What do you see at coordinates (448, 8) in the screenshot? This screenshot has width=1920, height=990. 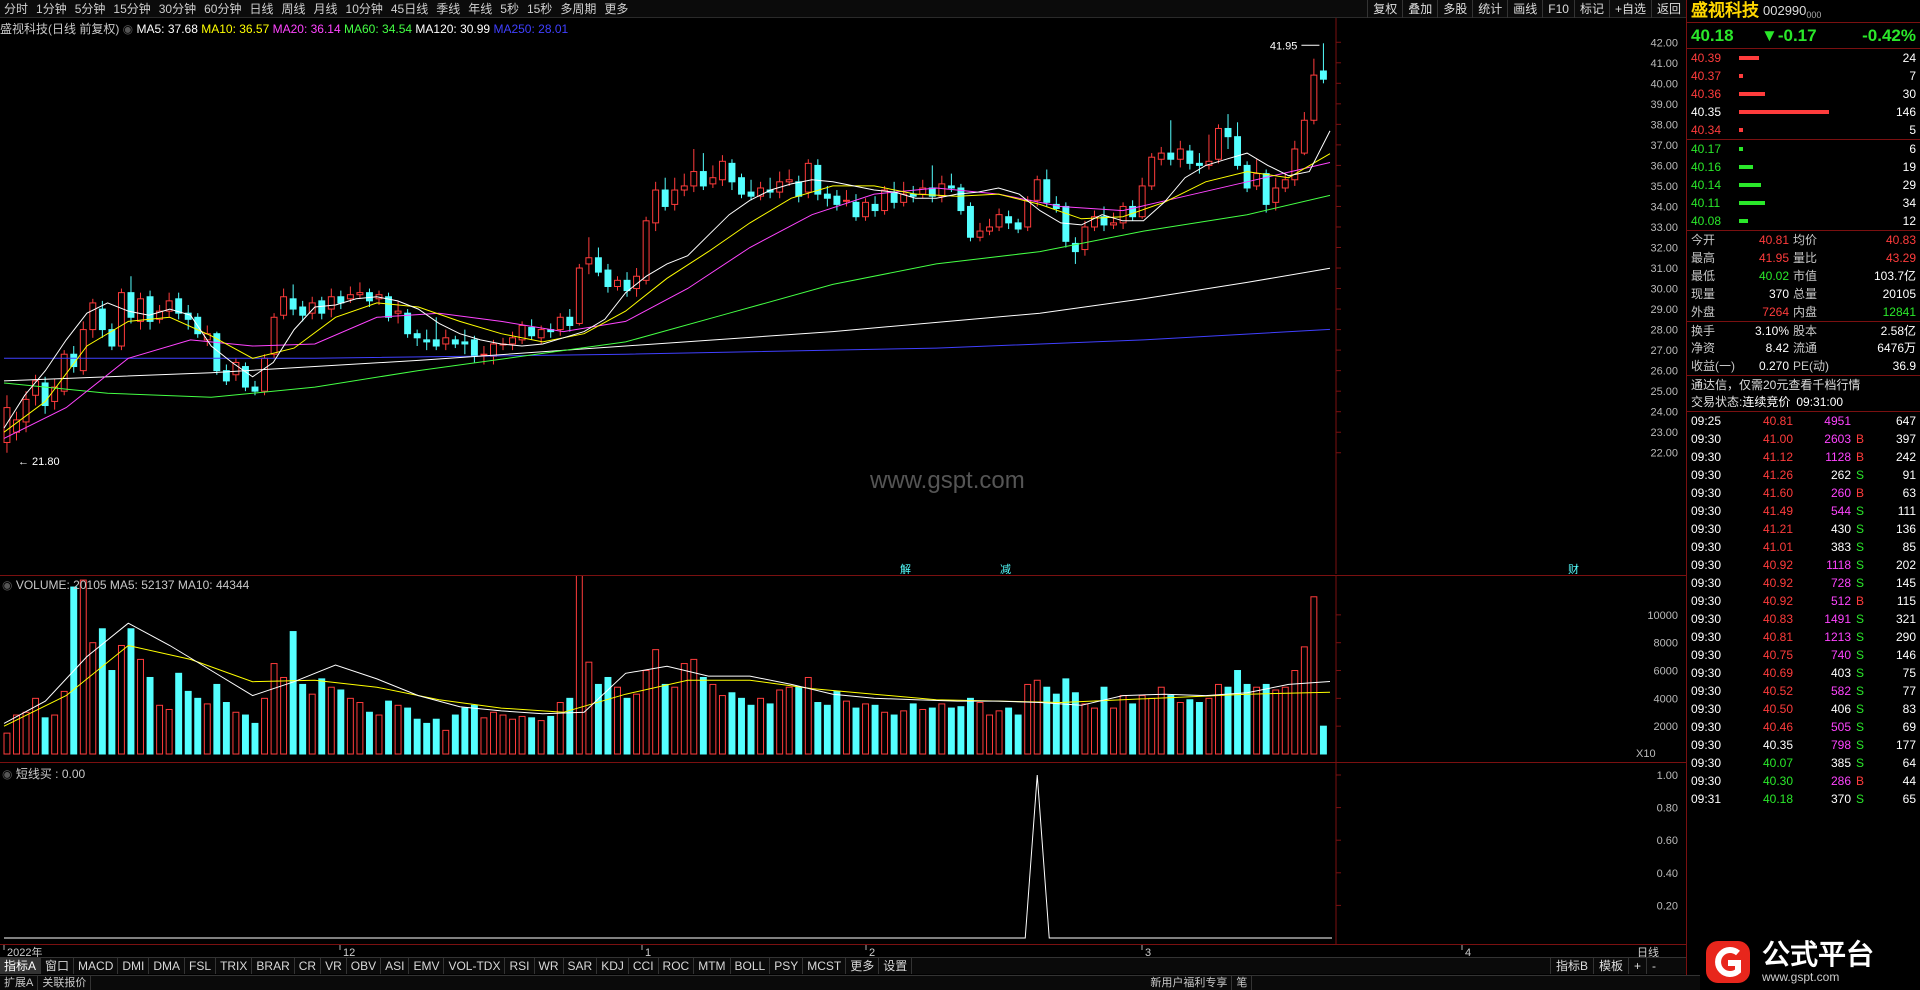 I see `timeframe-tab: 季线` at bounding box center [448, 8].